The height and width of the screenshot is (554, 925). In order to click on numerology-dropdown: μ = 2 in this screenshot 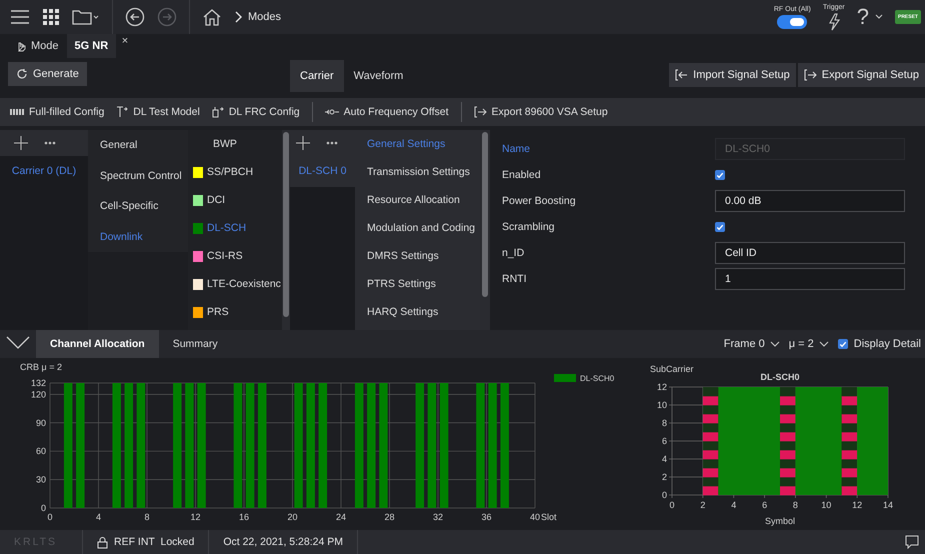, I will do `click(808, 344)`.